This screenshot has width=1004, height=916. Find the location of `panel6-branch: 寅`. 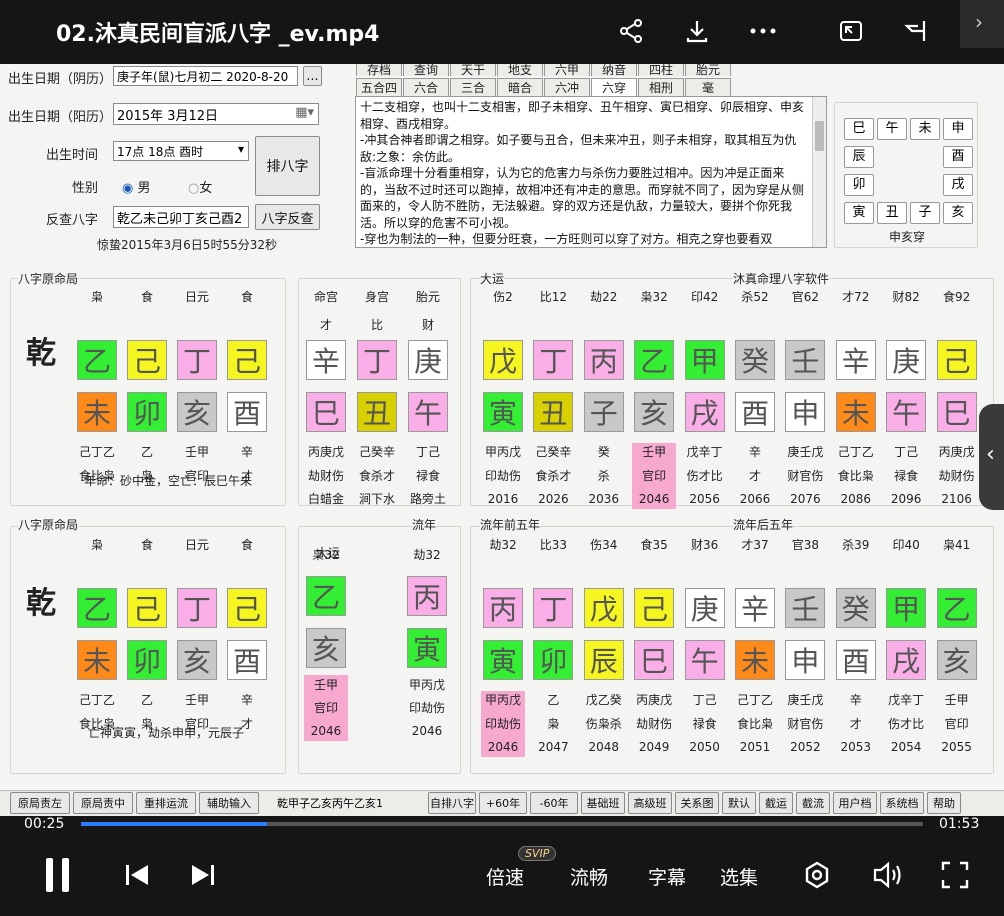

panel6-branch: 寅 is located at coordinates (503, 660).